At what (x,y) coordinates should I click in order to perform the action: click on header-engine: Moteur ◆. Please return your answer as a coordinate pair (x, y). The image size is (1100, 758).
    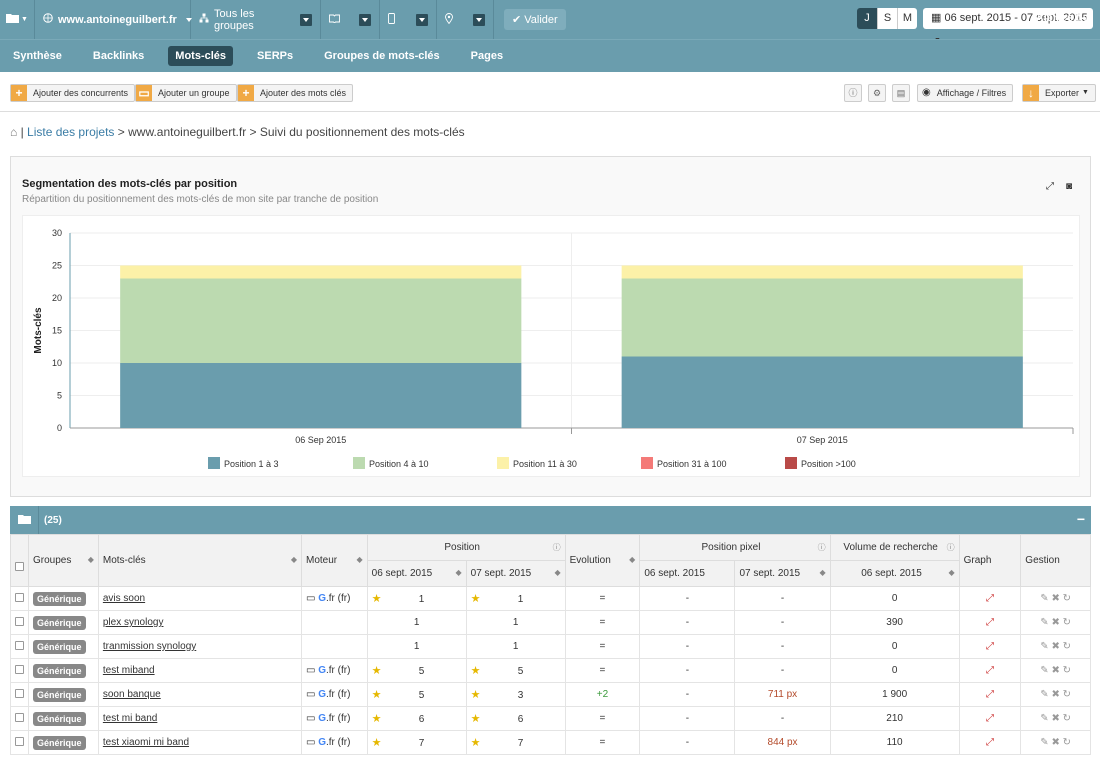
    Looking at the image, I should click on (334, 560).